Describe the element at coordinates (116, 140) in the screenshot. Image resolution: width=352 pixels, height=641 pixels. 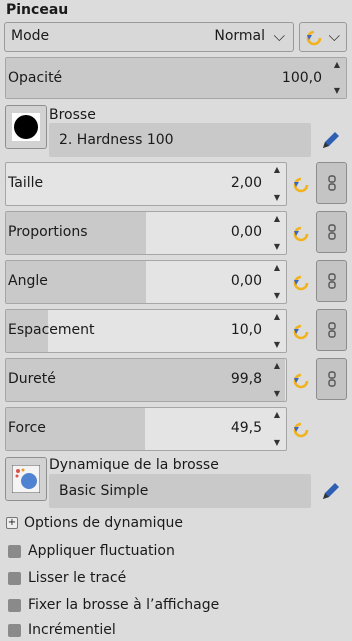
I see `brush-name: 2. Hardness 100` at that location.